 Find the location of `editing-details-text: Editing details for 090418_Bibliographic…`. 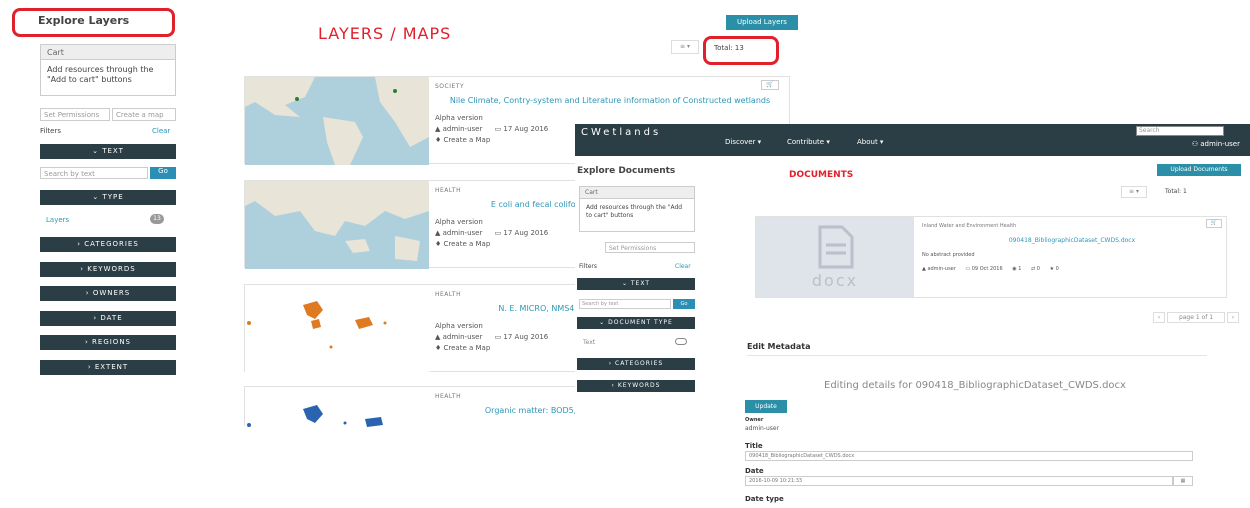

editing-details-text: Editing details for 090418_Bibliographic… is located at coordinates (975, 385).